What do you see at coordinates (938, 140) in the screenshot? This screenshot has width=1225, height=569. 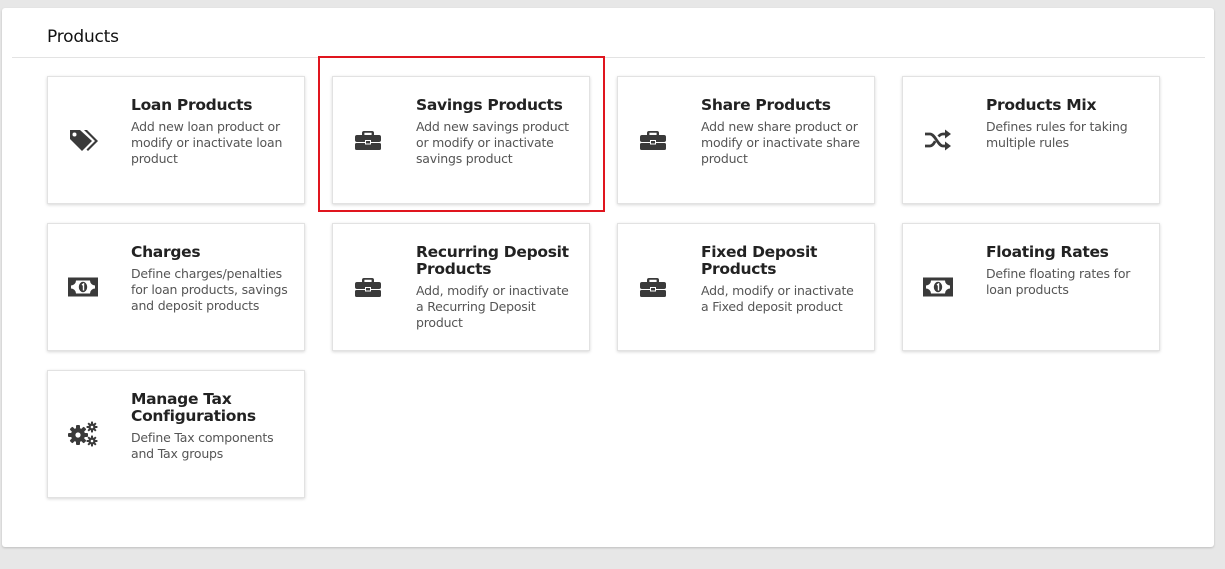 I see `shuffle-icon` at bounding box center [938, 140].